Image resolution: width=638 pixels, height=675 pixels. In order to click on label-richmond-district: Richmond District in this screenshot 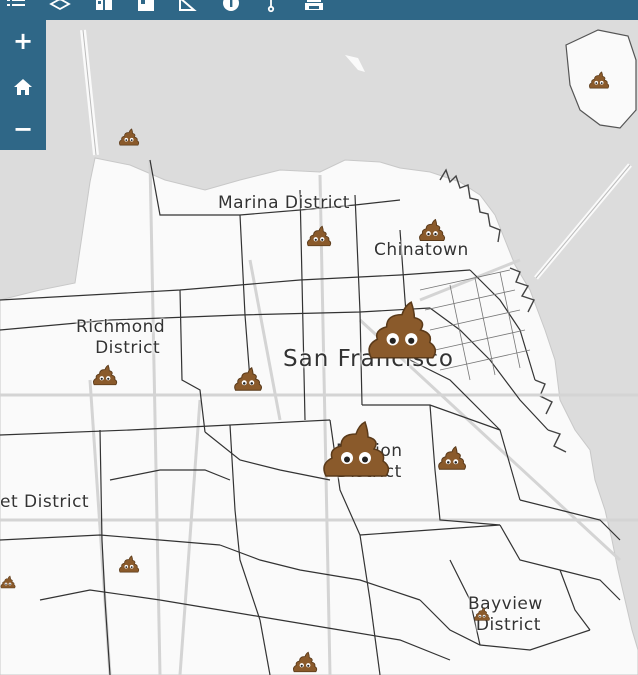, I will do `click(120, 338)`.